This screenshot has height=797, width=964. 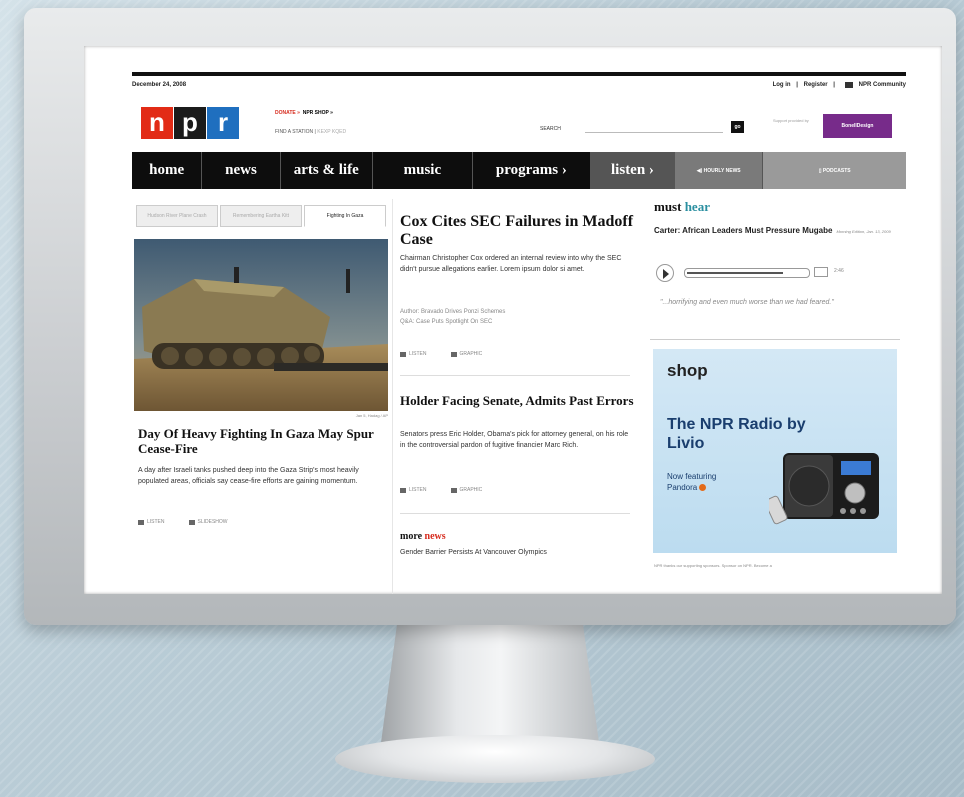 What do you see at coordinates (183, 522) in the screenshot?
I see `lead-story-actions: LISTEN SLIDESHOW` at bounding box center [183, 522].